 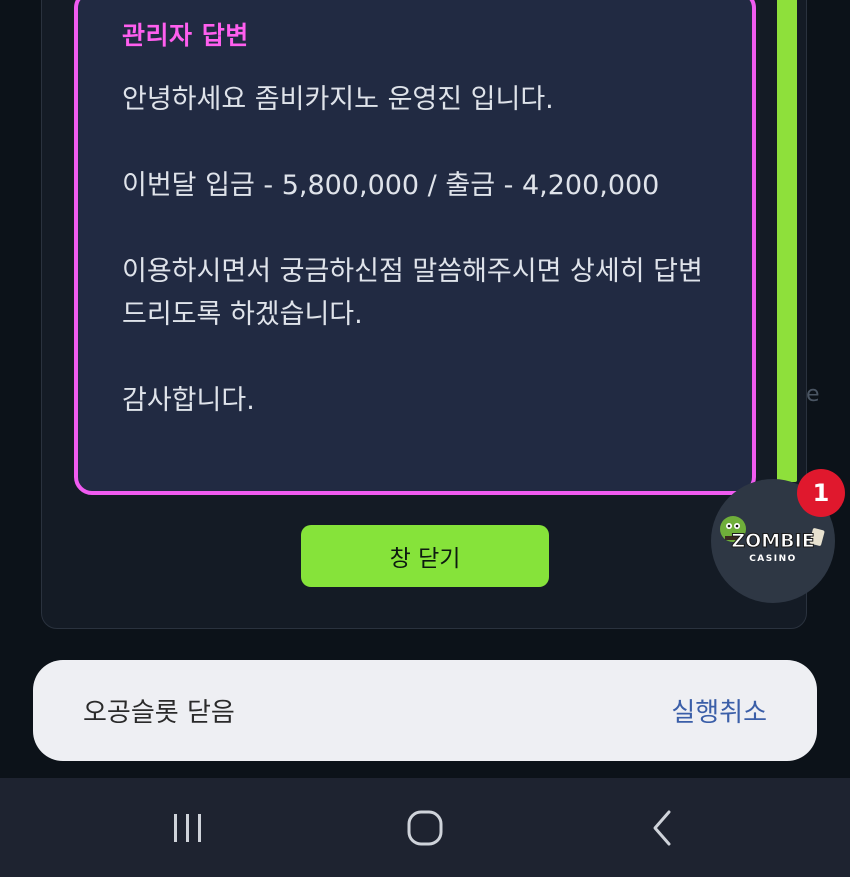 I want to click on toast-message: 오공슬롯 닫음, so click(x=159, y=713).